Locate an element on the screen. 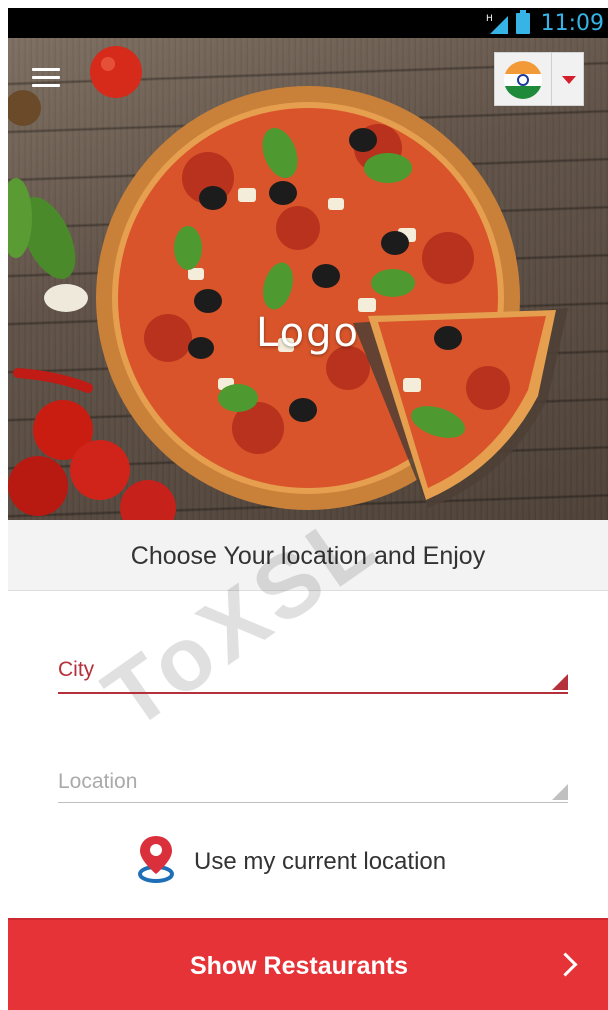  use-current-location-label: Use my current location is located at coordinates (320, 861).